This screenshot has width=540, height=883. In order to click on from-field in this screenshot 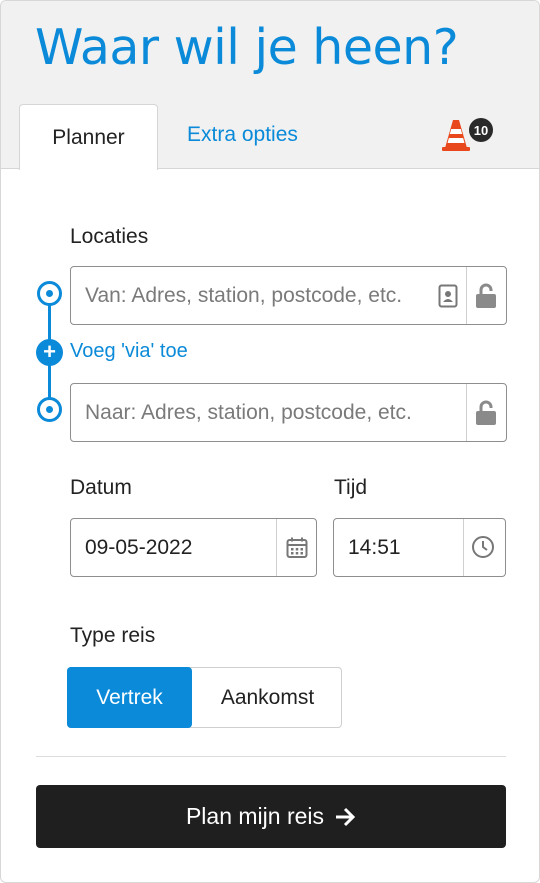, I will do `click(288, 295)`.